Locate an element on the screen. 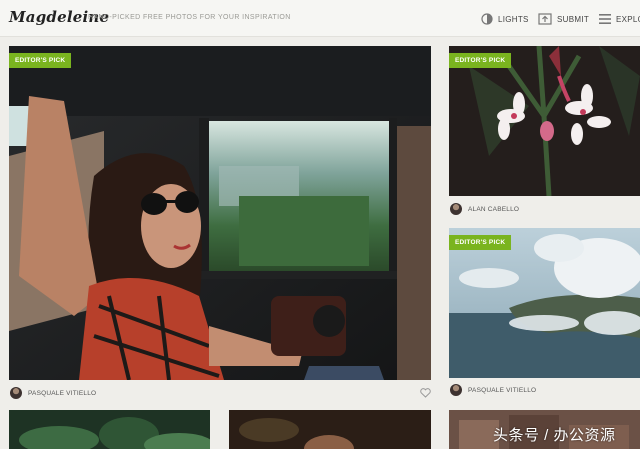 The image size is (640, 449). lights-toggle: LIGHTS is located at coordinates (505, 19).